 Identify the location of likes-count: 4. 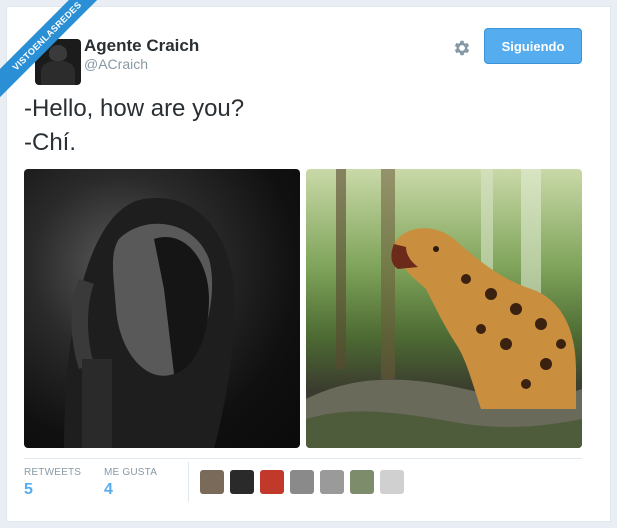
(108, 490).